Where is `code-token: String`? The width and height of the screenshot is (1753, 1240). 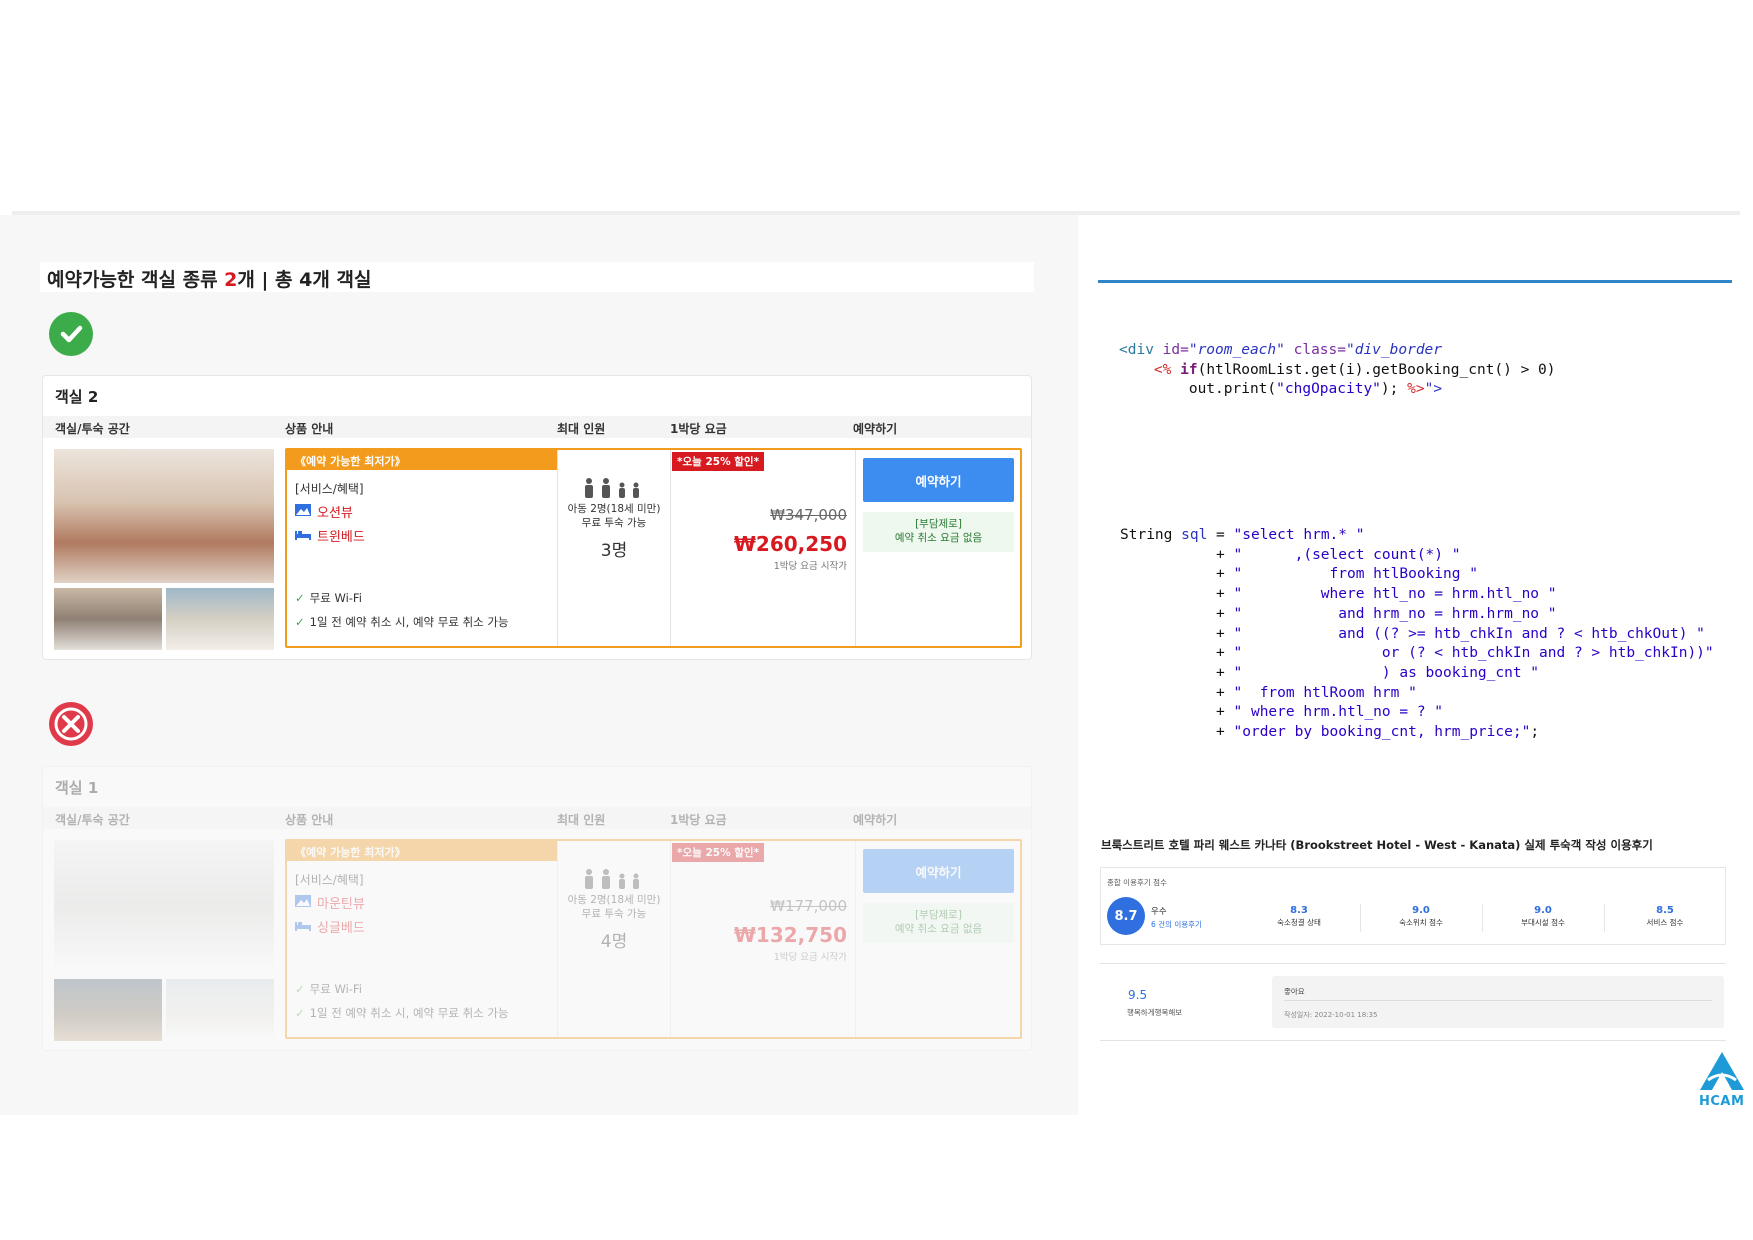 code-token: String is located at coordinates (1151, 535).